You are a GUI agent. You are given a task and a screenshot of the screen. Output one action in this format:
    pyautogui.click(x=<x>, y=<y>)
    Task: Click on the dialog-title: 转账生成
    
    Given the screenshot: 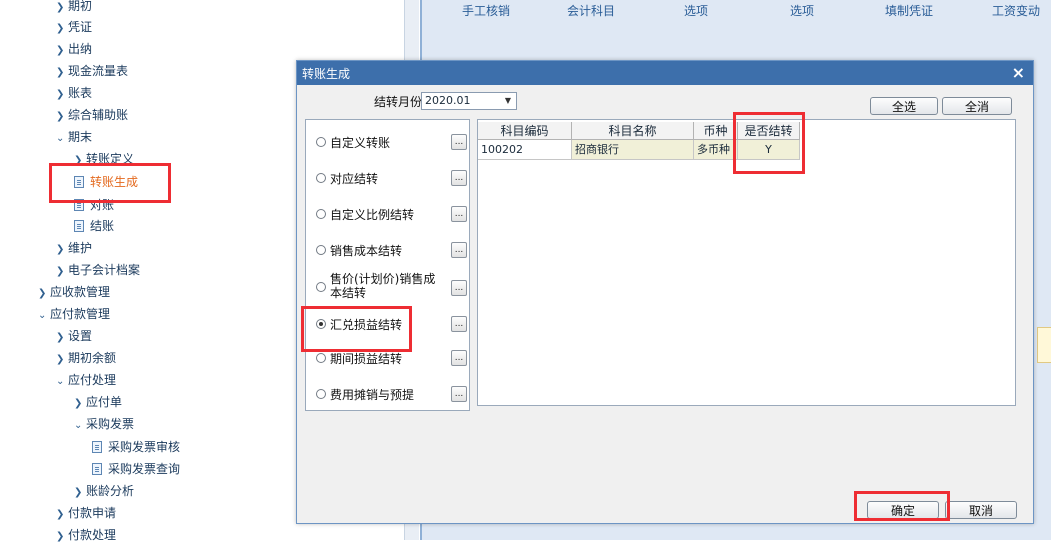 What is the action you would take?
    pyautogui.click(x=326, y=74)
    